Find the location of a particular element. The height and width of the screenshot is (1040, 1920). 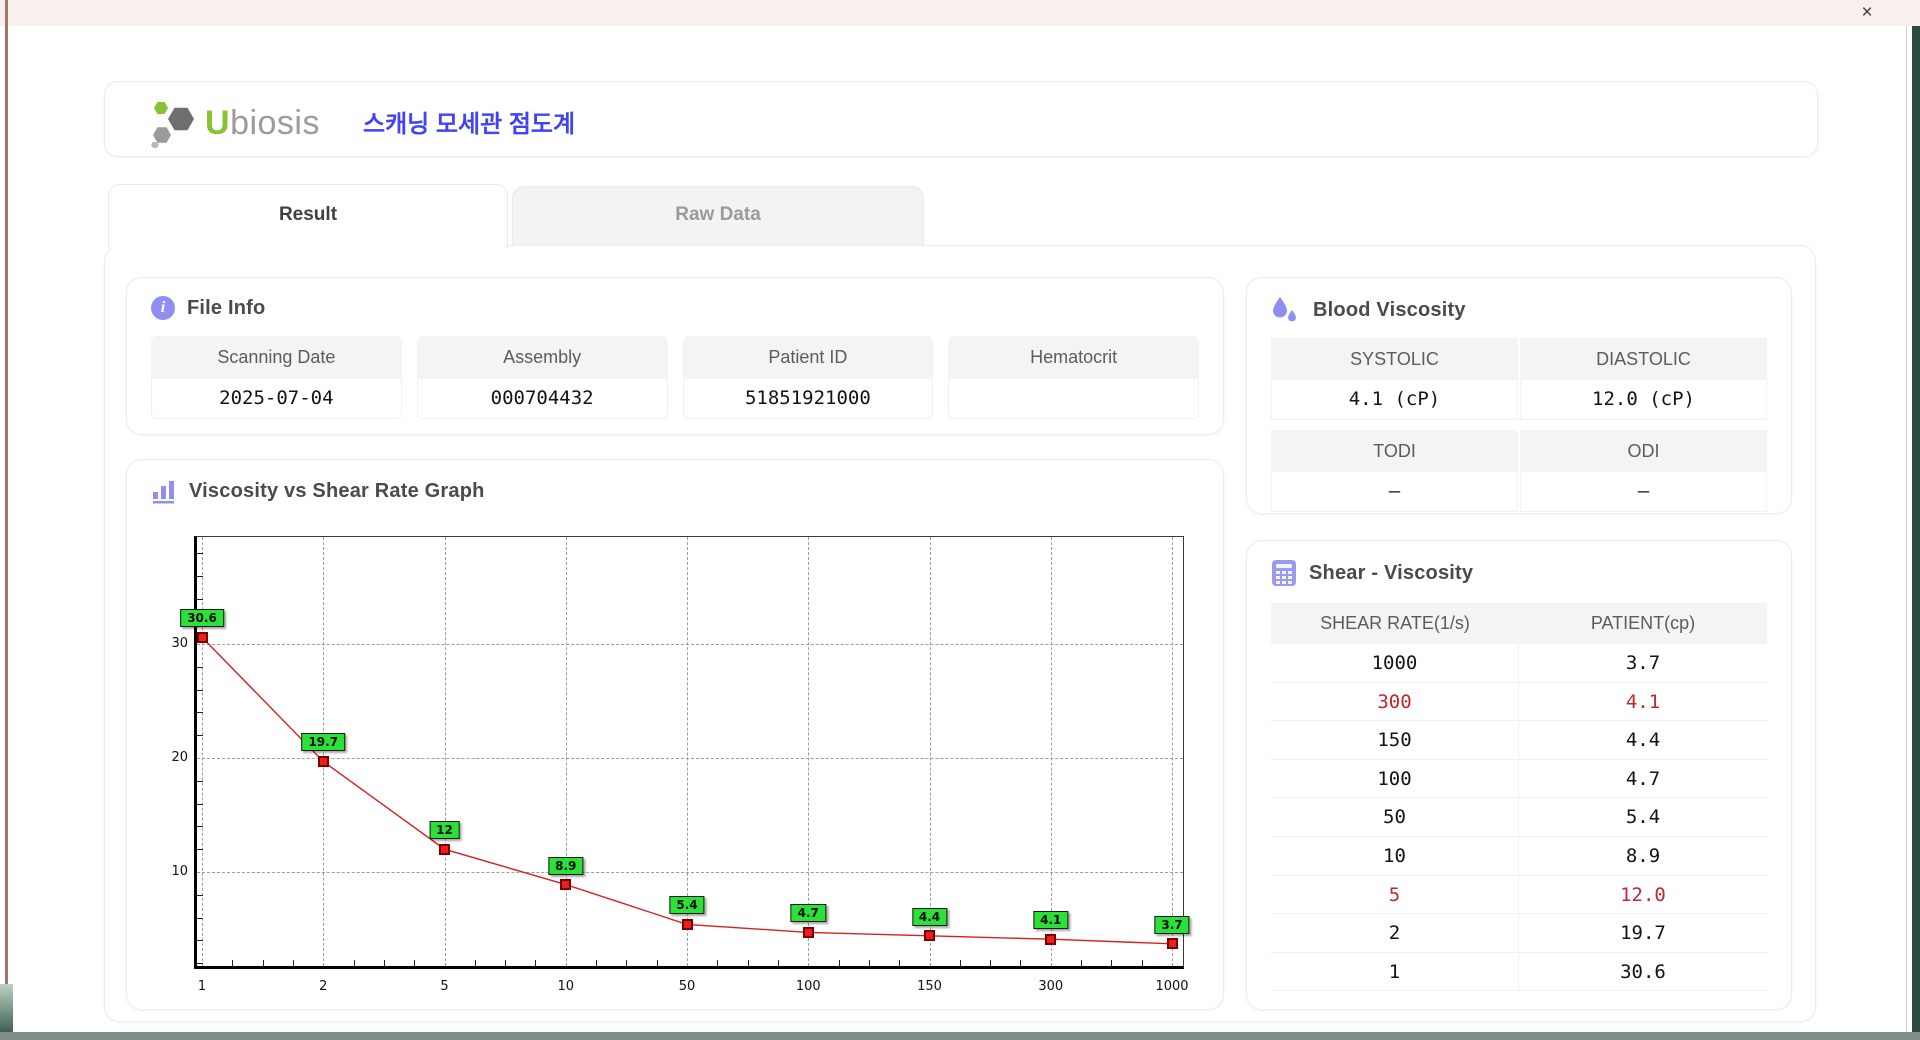

droplets-icon is located at coordinates (1284, 309).